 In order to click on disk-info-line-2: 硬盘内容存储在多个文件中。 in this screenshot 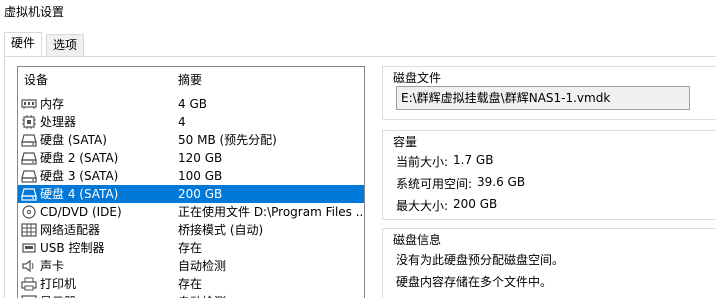, I will do `click(474, 282)`.